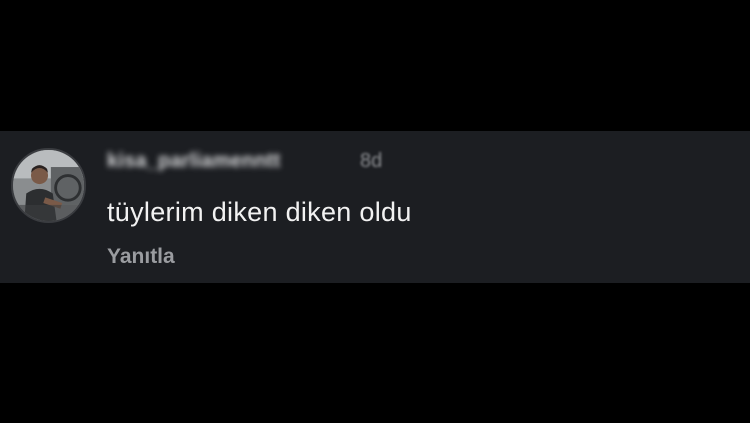 This screenshot has width=750, height=423. I want to click on comment-text: tüylerim diken diken oldu, so click(259, 212).